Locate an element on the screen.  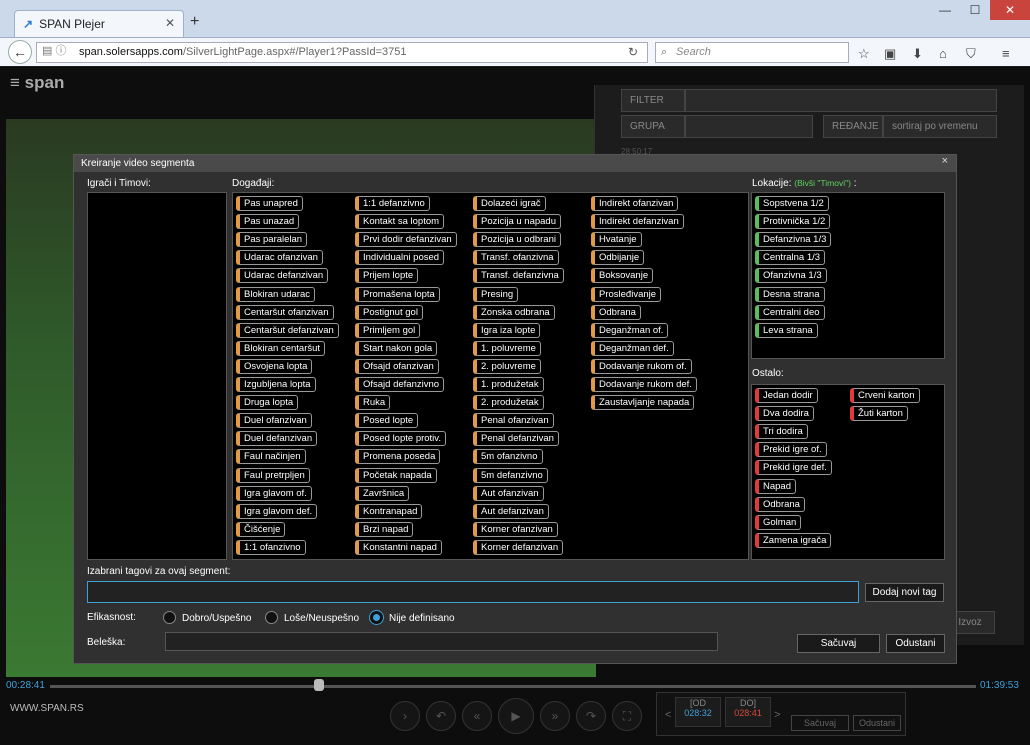
reading-list-icon: ▣ is located at coordinates (890, 54).